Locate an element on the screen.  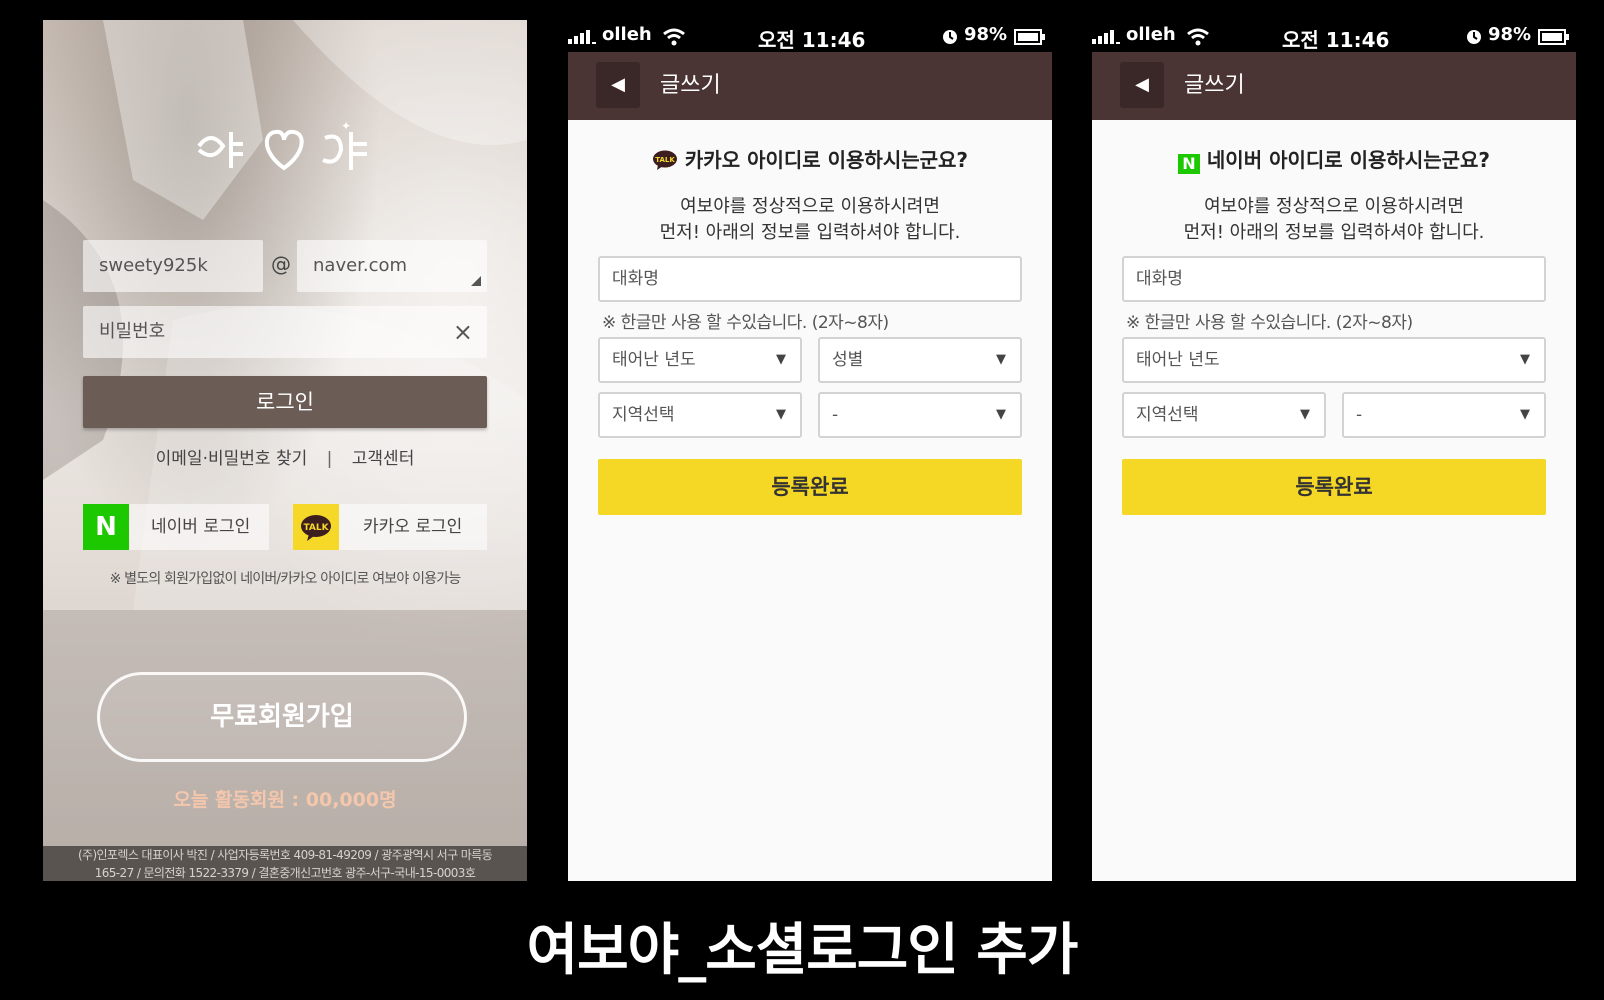
gender-select: 성별 ▼ is located at coordinates (920, 360).